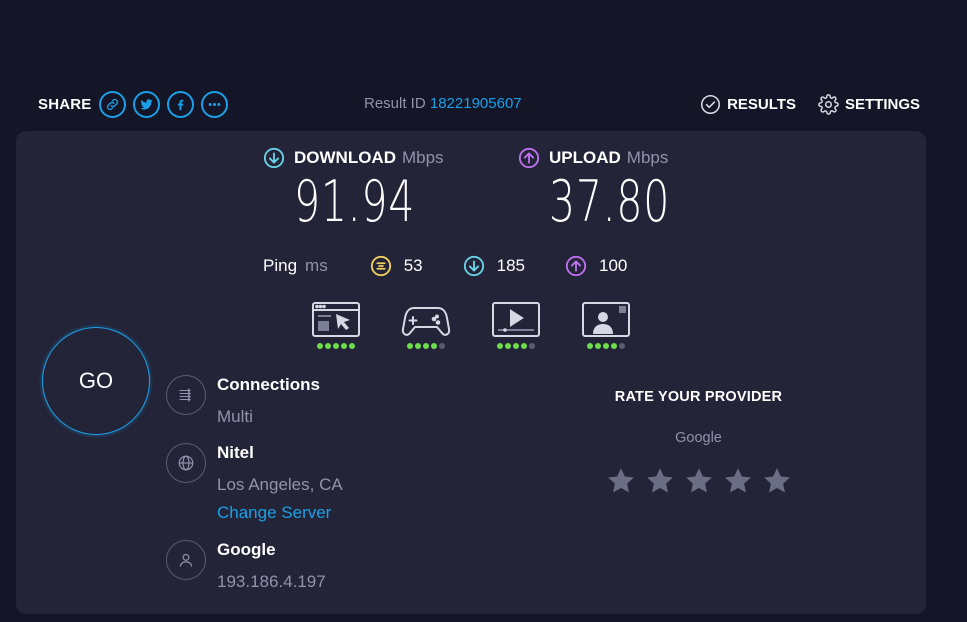  Describe the element at coordinates (268, 417) in the screenshot. I see `connections-value: Multi` at that location.